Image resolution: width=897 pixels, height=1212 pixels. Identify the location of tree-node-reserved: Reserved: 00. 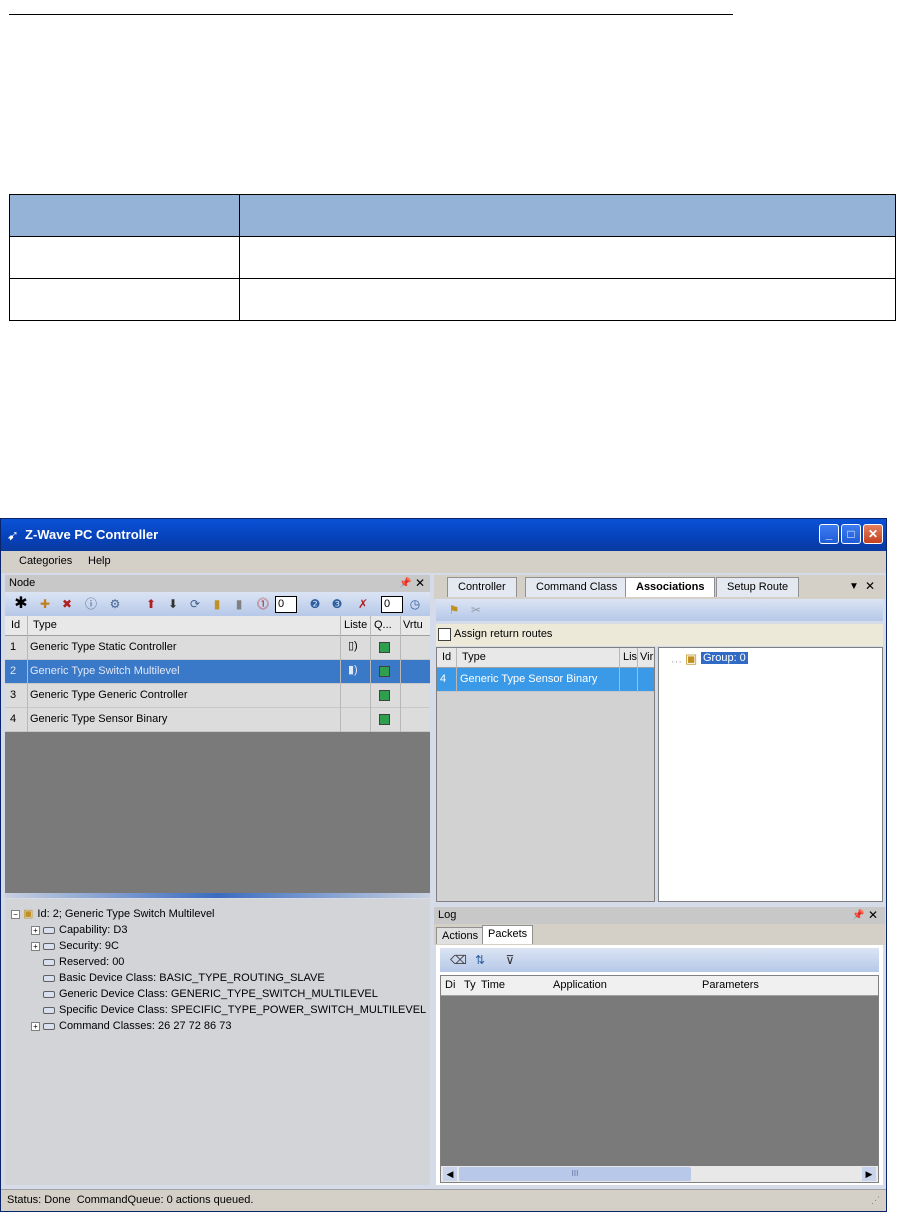
(83, 962).